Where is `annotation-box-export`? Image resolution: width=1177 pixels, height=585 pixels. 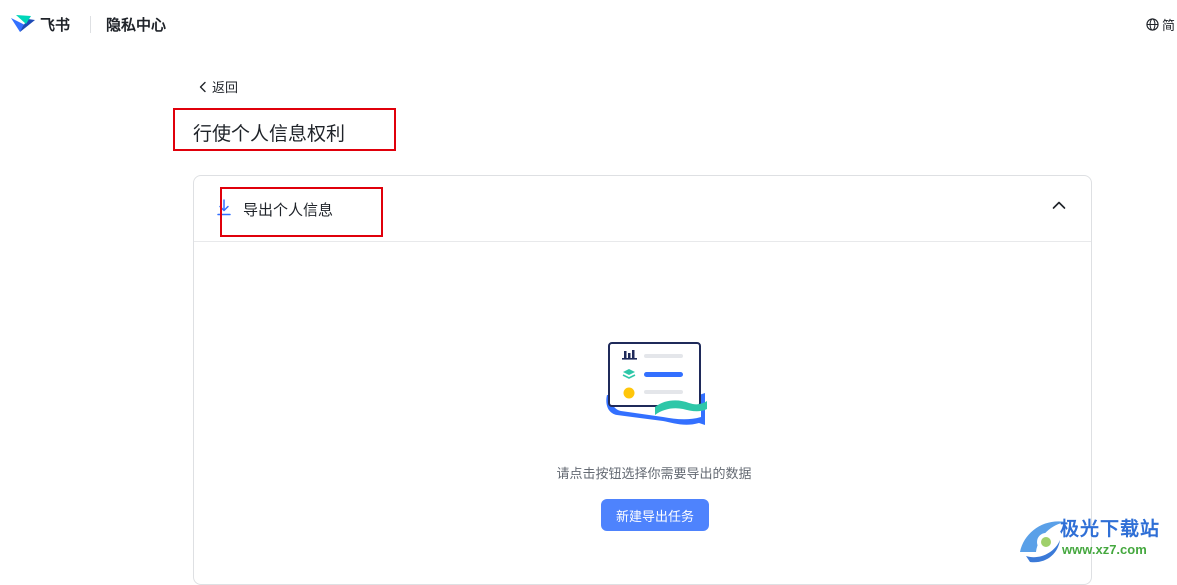 annotation-box-export is located at coordinates (301, 212).